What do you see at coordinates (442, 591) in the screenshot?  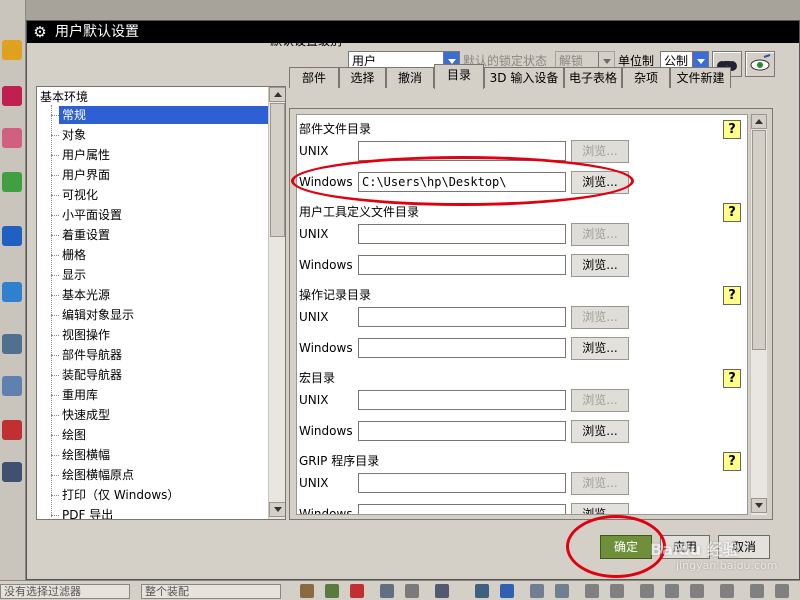 I see `box-select-icon` at bounding box center [442, 591].